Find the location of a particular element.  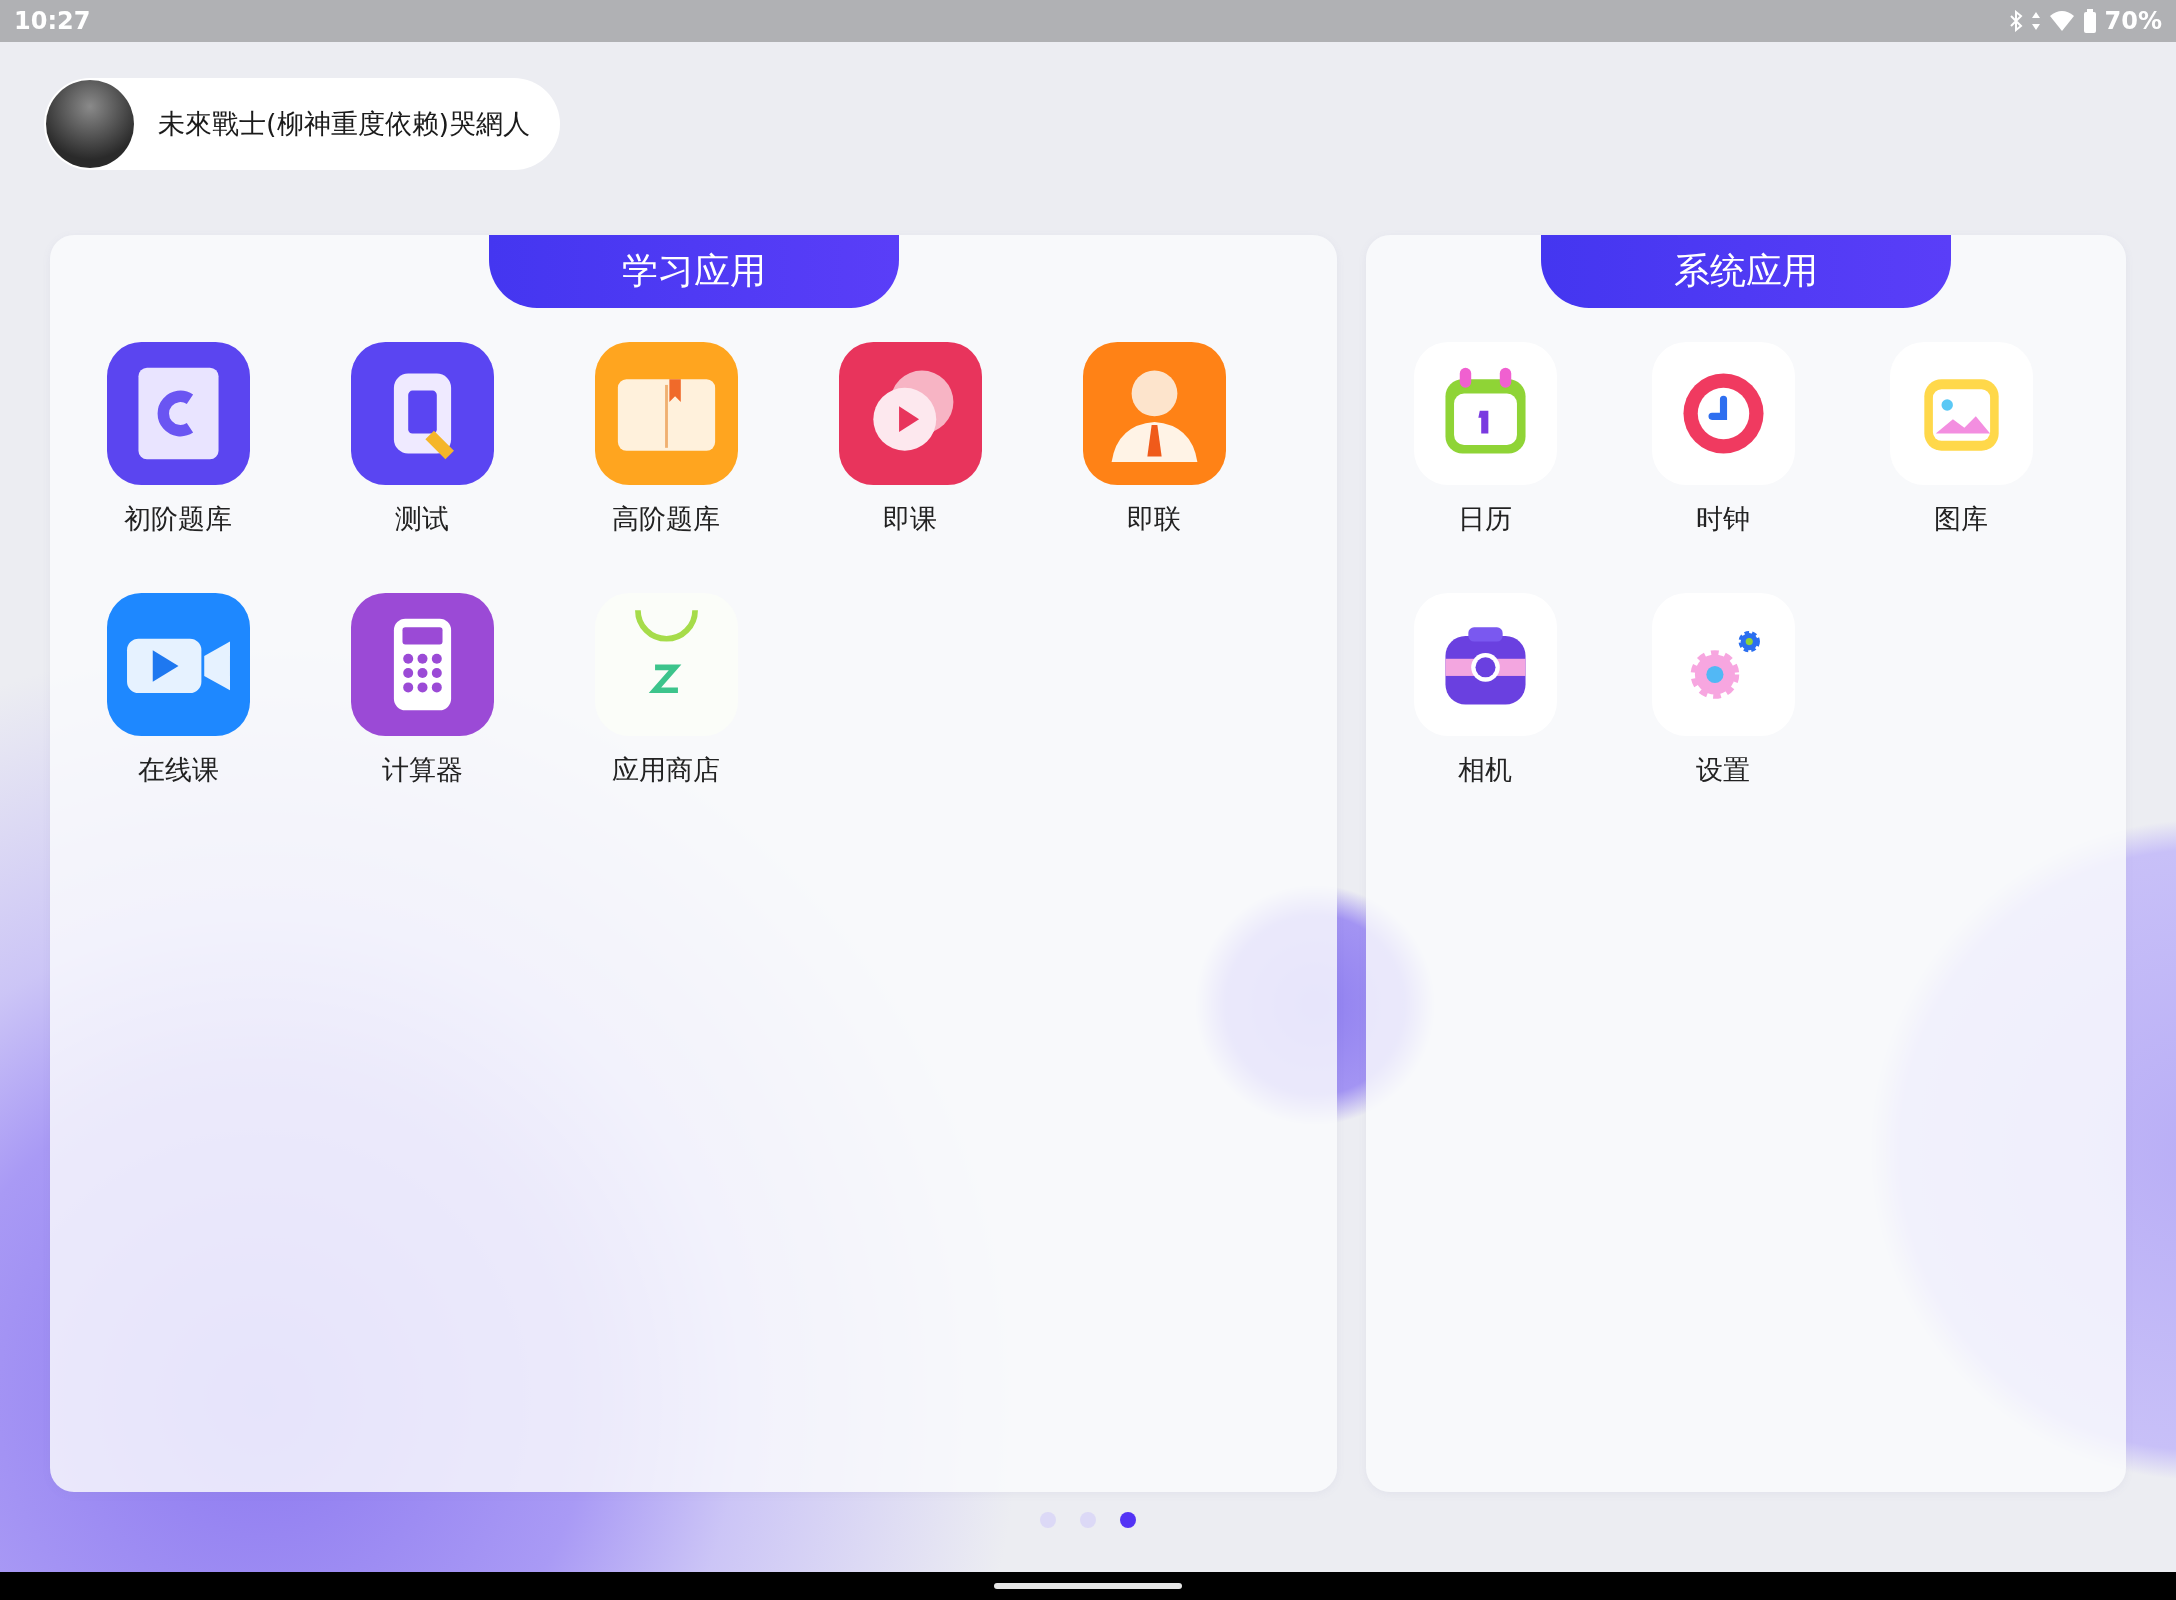

profile-pill: 未來戰士(柳神重度依赖)哭網人 is located at coordinates (302, 124).